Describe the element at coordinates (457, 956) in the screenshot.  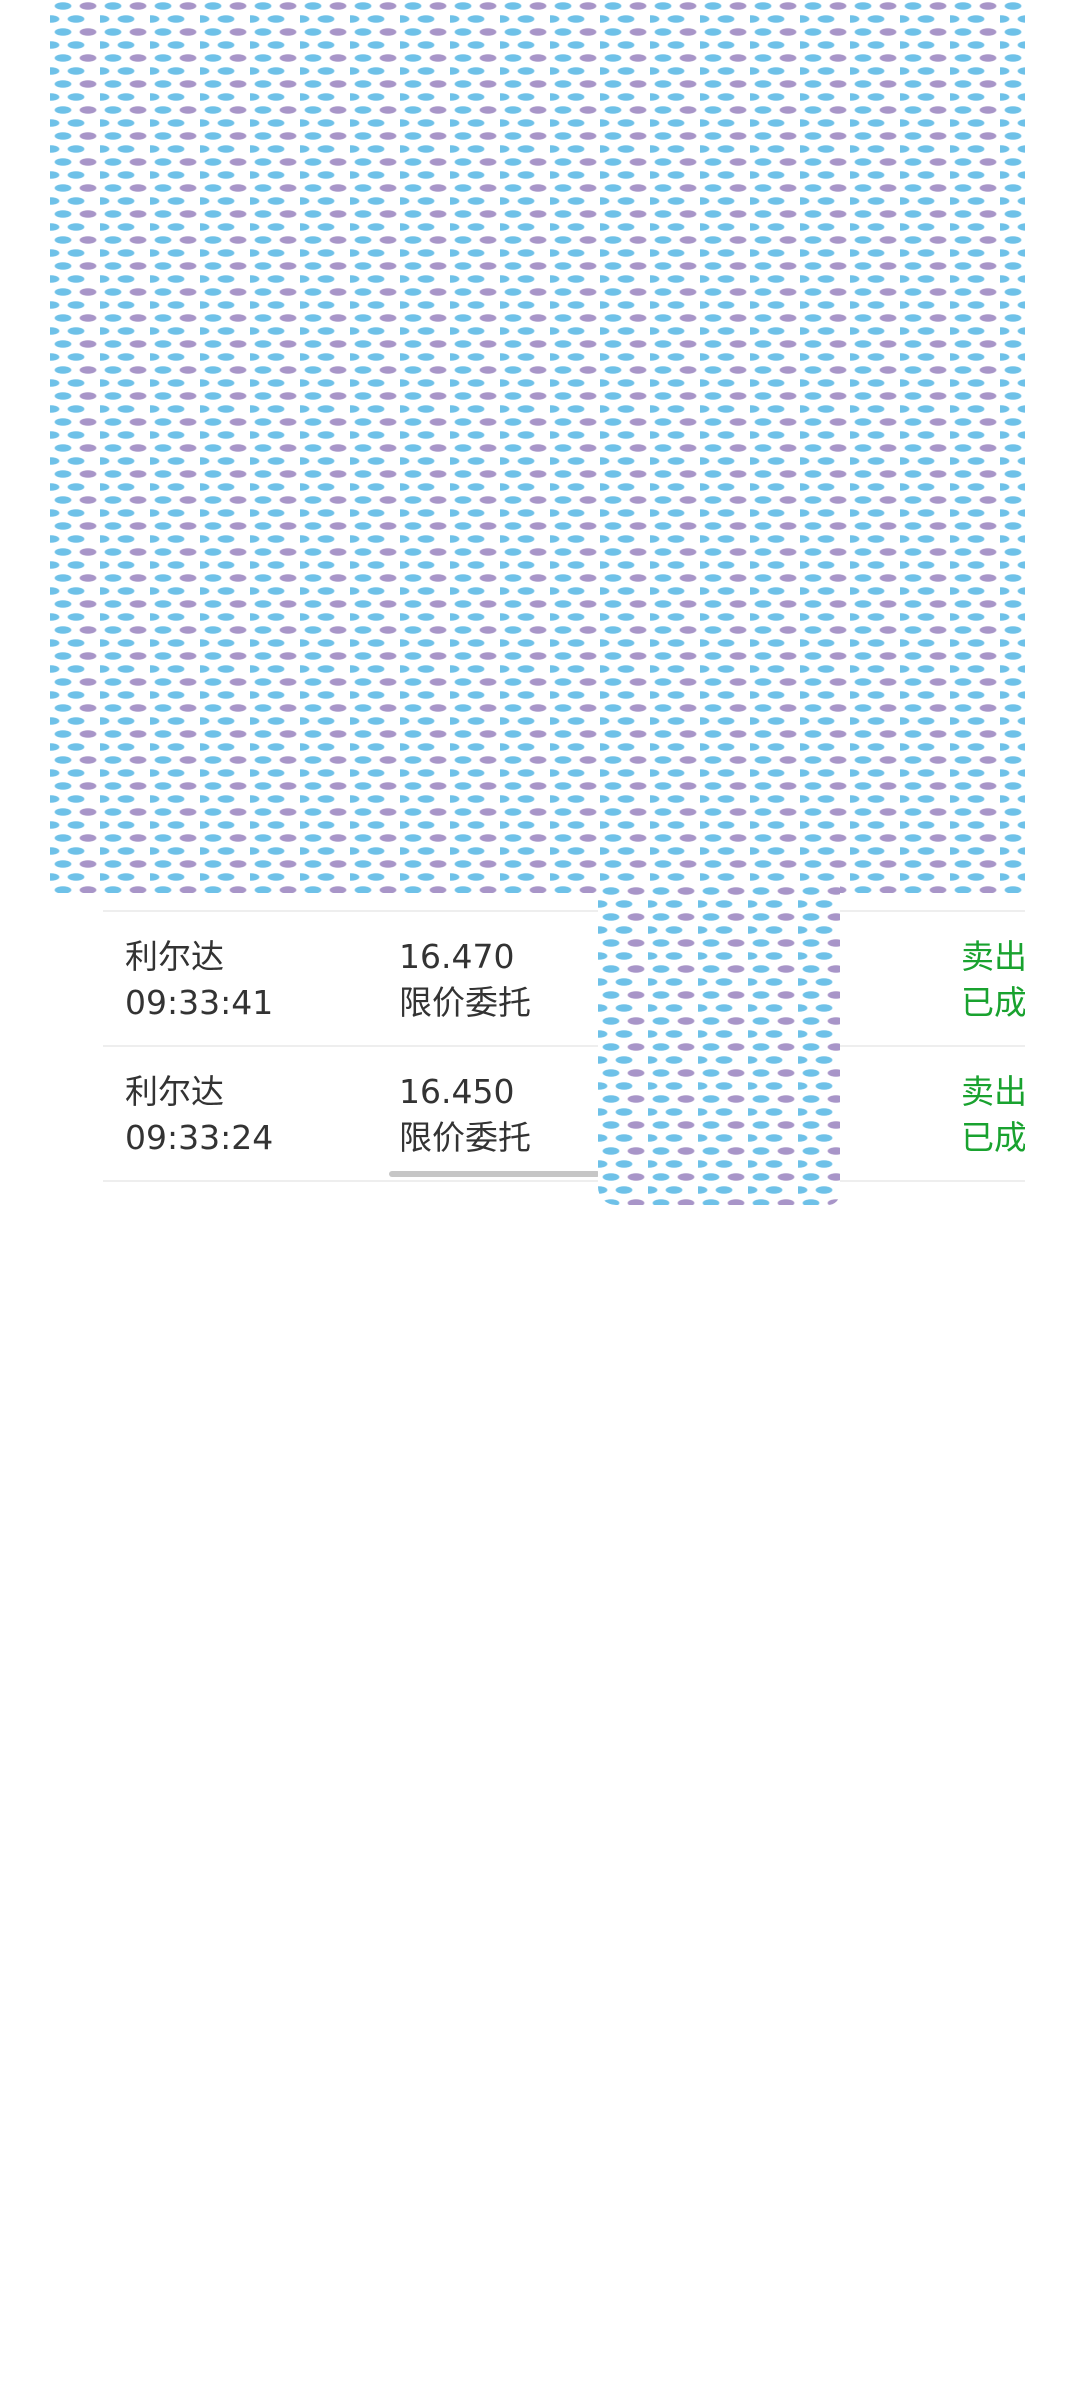
I see `order-price: 16.470` at that location.